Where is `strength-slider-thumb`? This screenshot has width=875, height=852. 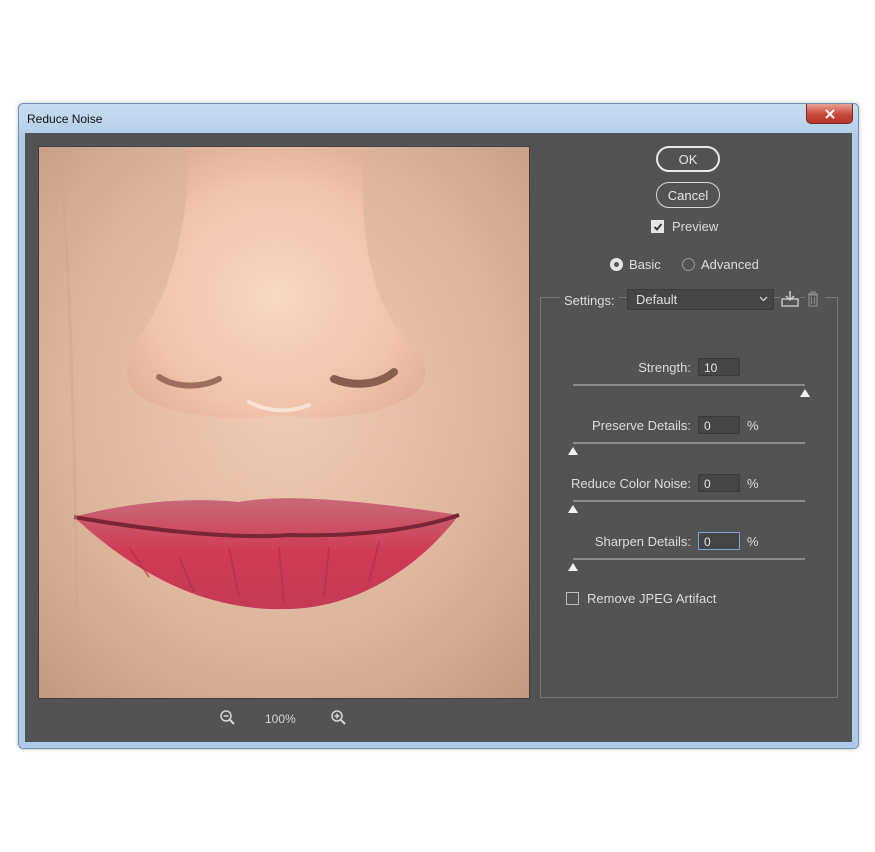 strength-slider-thumb is located at coordinates (805, 393).